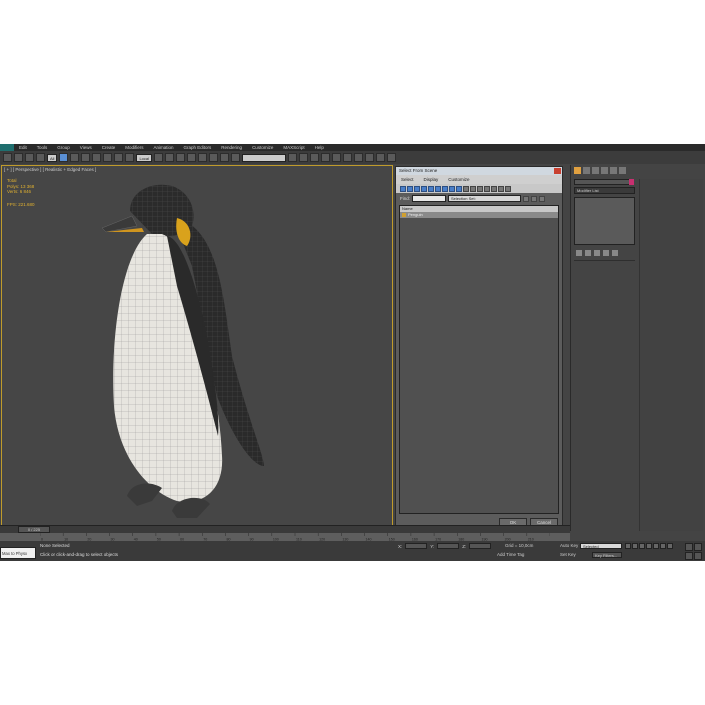 The height and width of the screenshot is (705, 705). What do you see at coordinates (604, 221) in the screenshot?
I see `modifier-stack` at bounding box center [604, 221].